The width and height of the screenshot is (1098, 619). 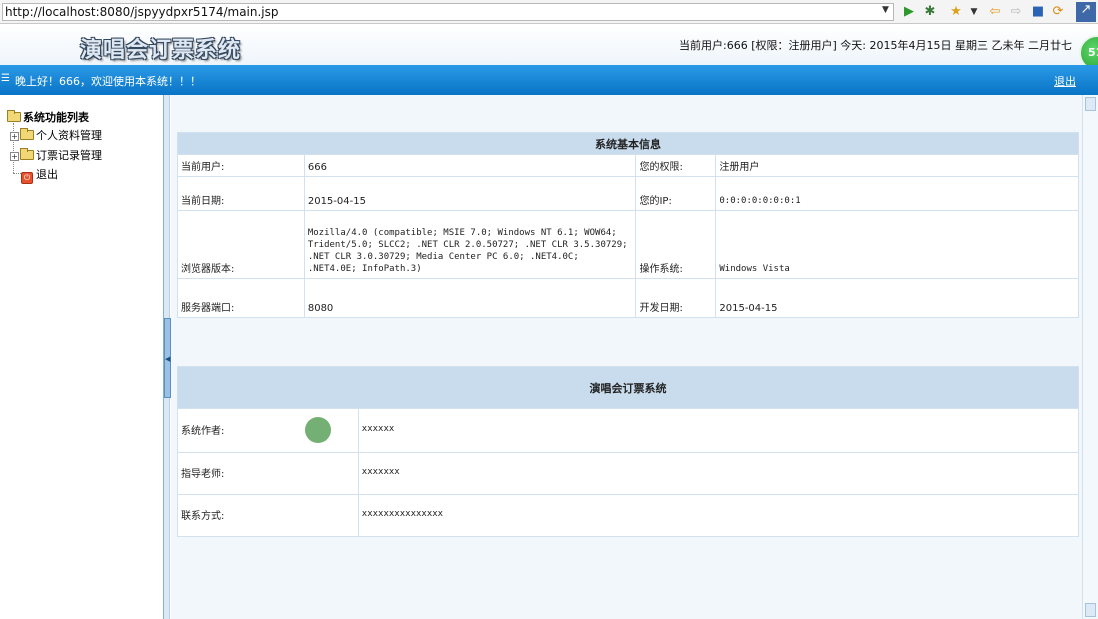 What do you see at coordinates (1065, 81) in the screenshot?
I see `logout-link: 退出` at bounding box center [1065, 81].